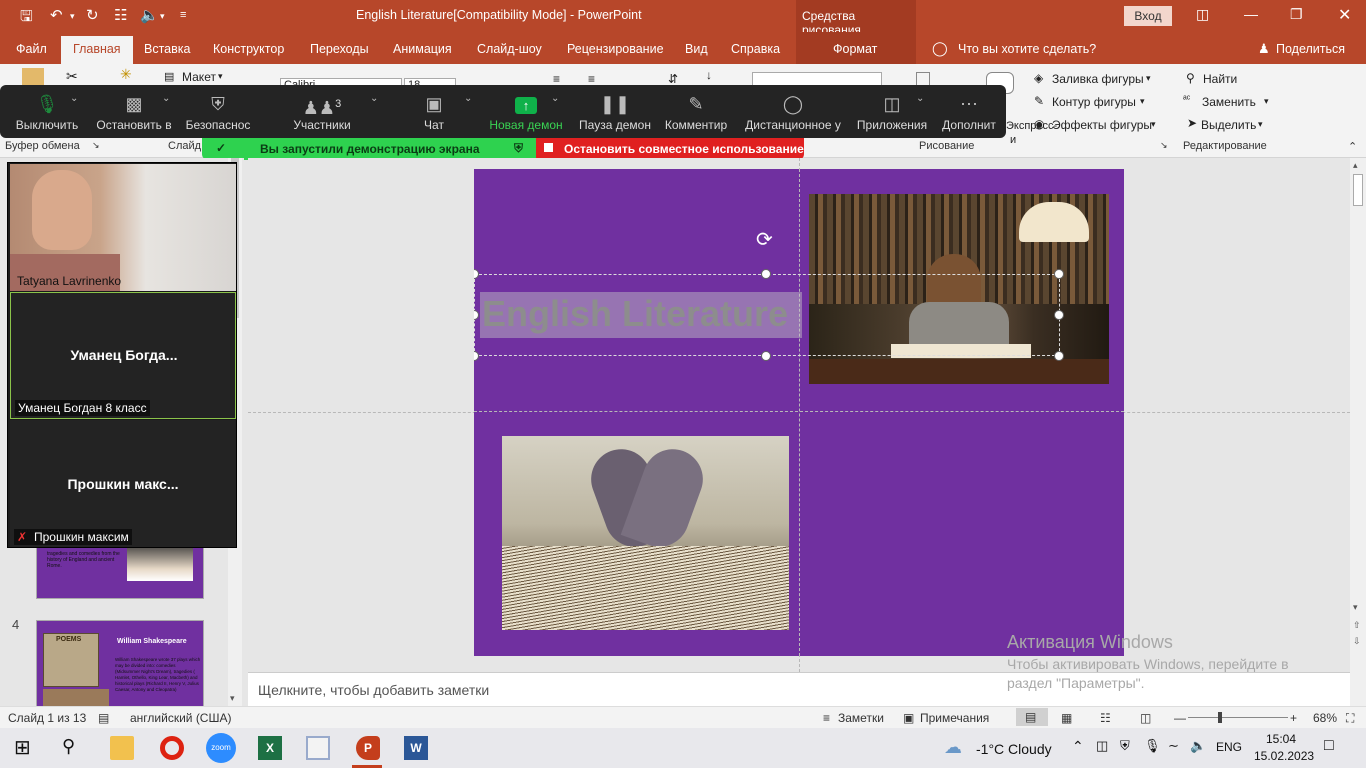 The width and height of the screenshot is (1366, 768). Describe the element at coordinates (1190, 78) in the screenshot. I see `search-icon: ⚲` at that location.